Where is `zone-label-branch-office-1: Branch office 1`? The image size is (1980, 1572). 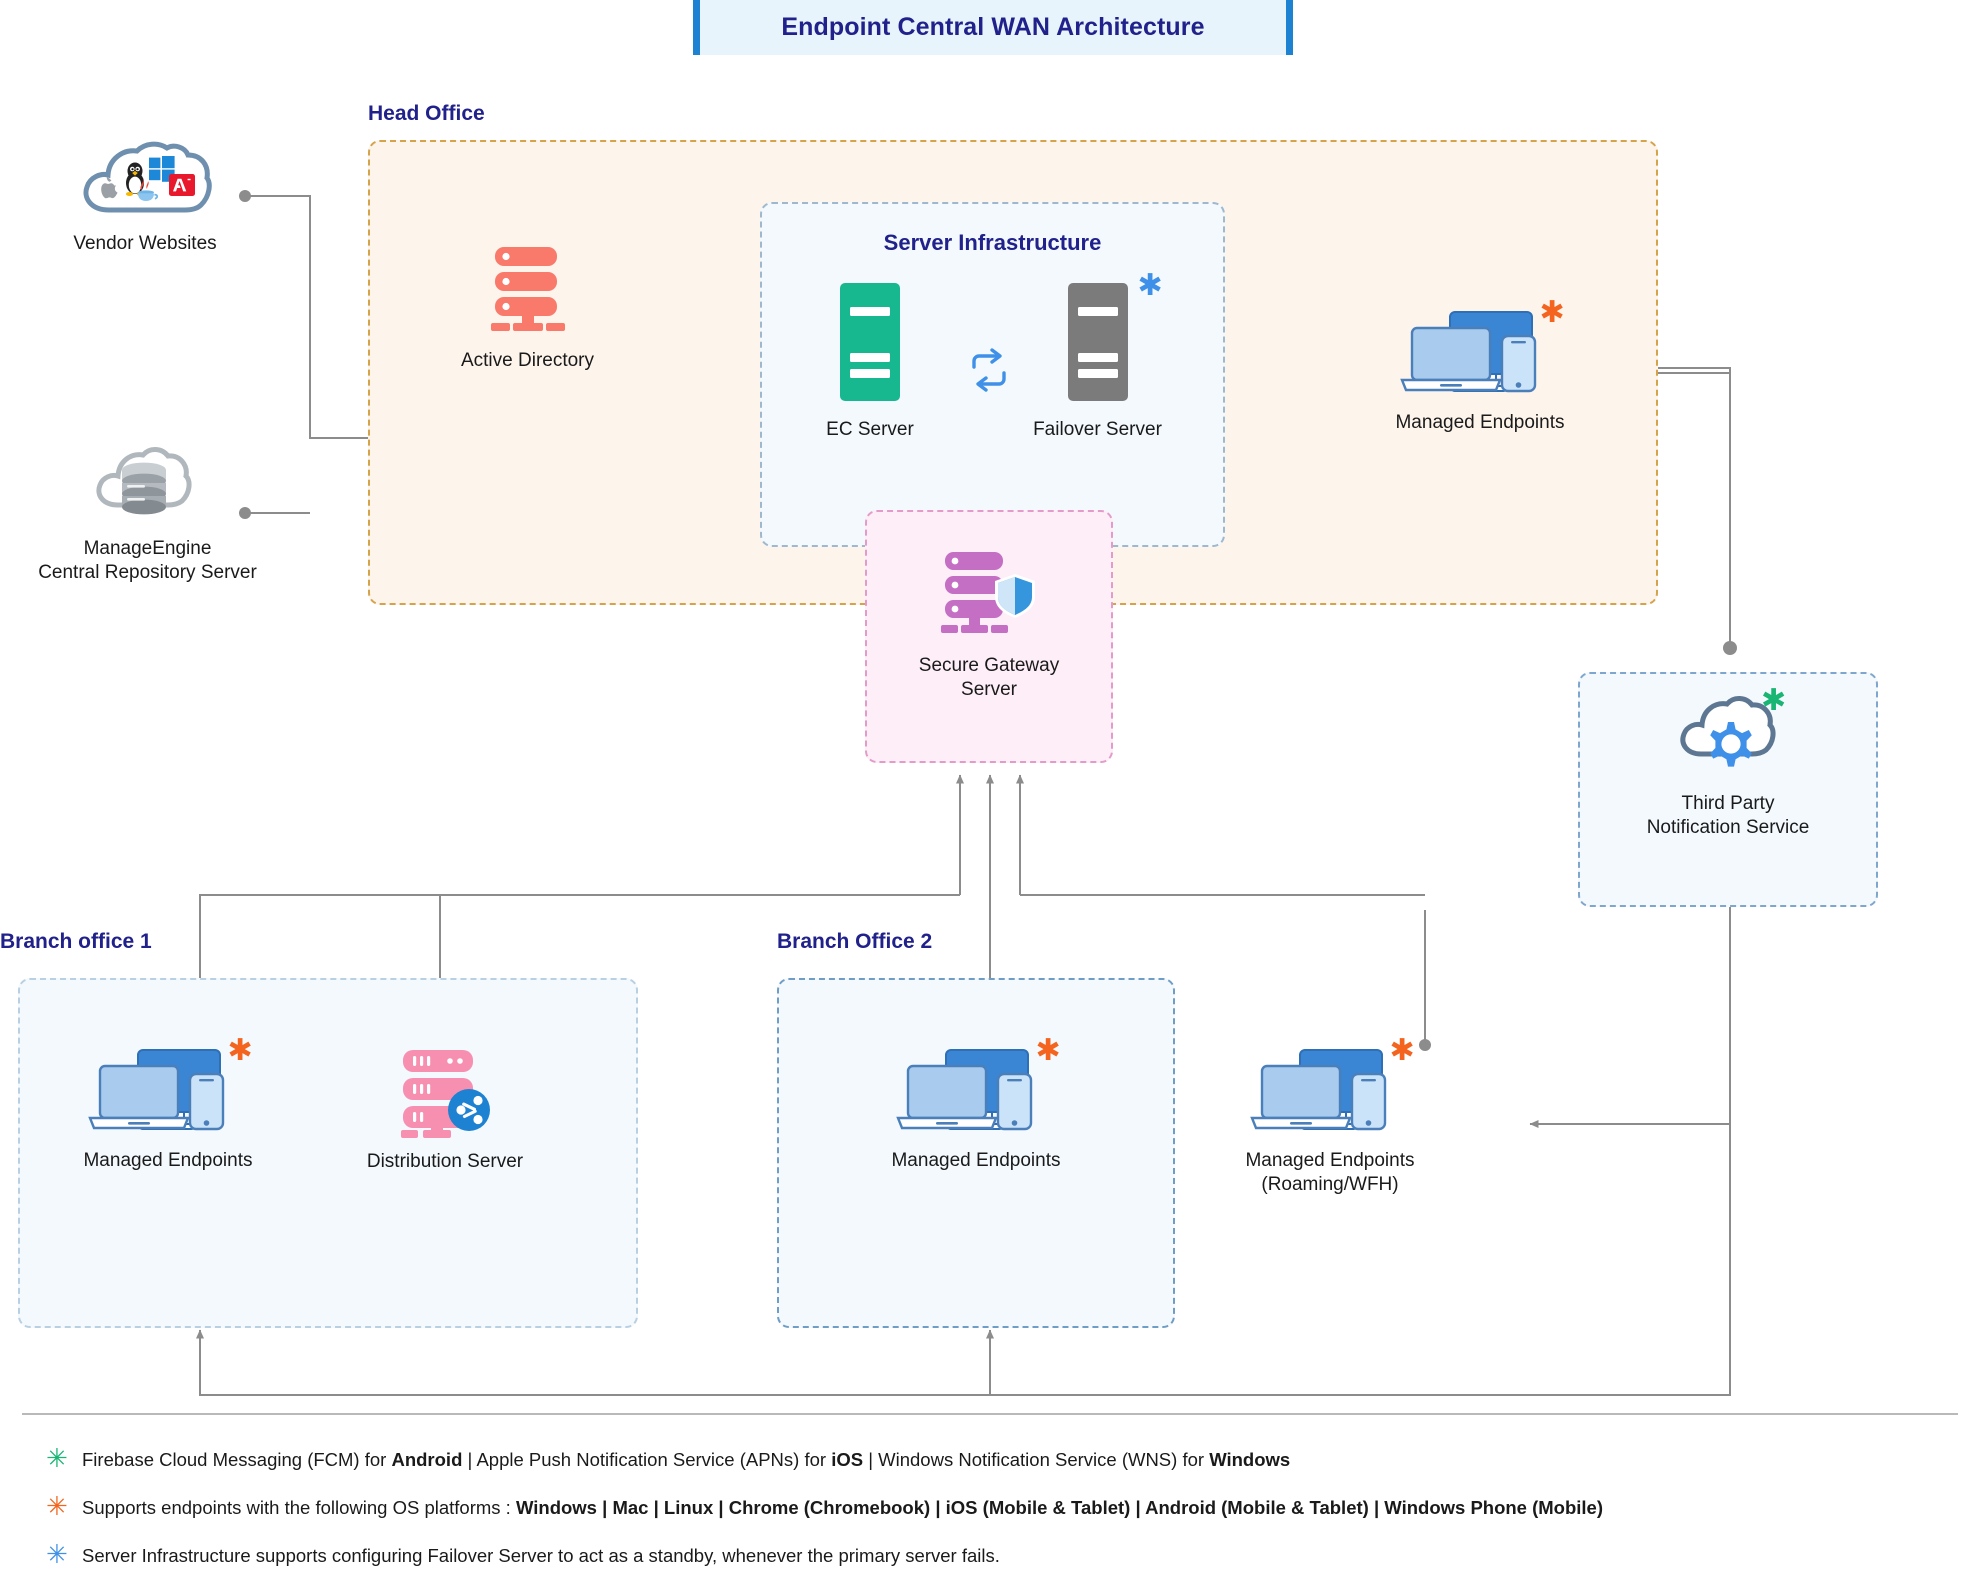 zone-label-branch-office-1: Branch office 1 is located at coordinates (76, 941).